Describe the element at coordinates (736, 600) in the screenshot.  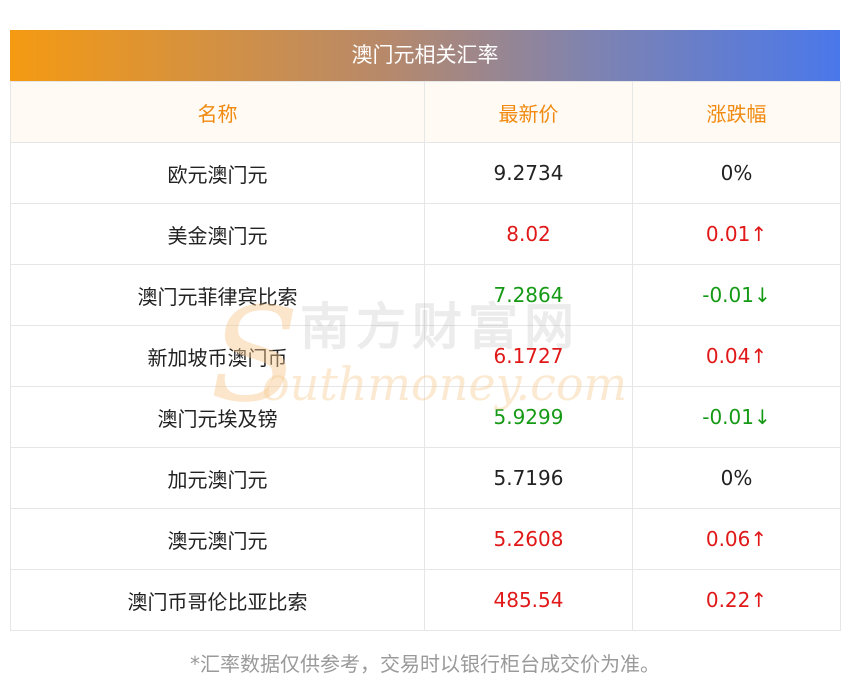
I see `row-change: 0.22↑` at that location.